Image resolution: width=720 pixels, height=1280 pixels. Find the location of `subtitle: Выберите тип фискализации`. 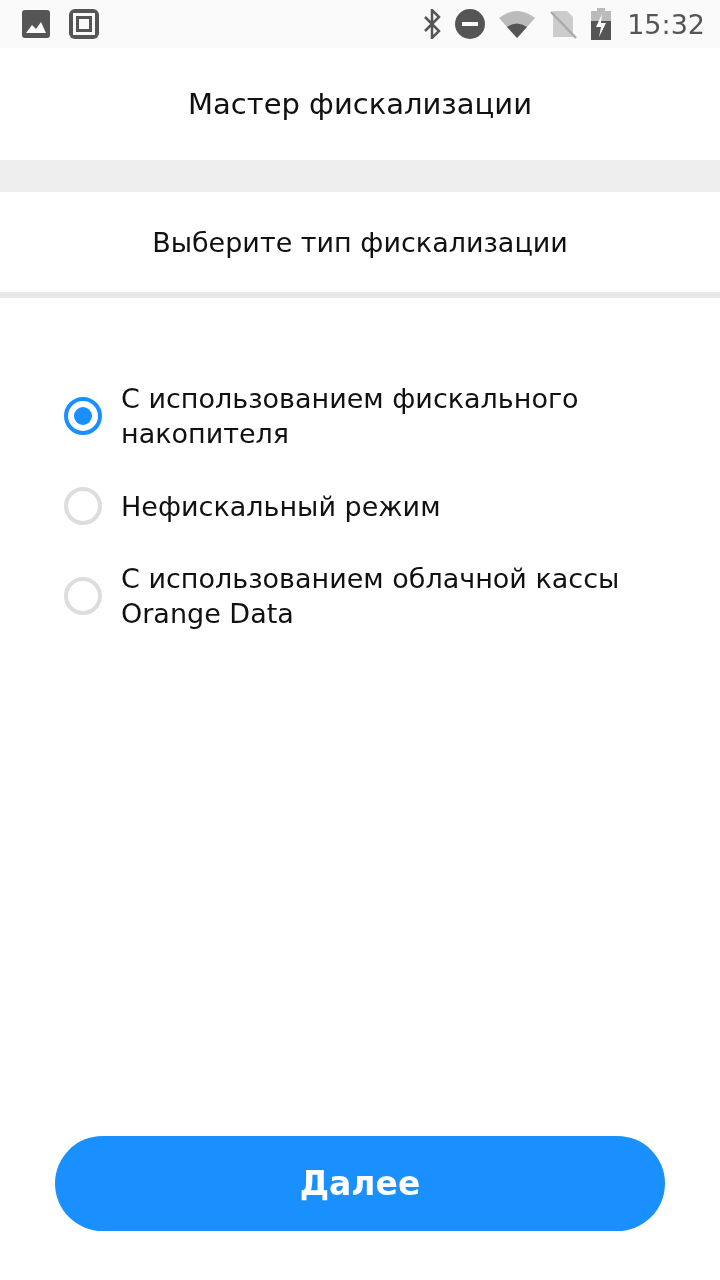

subtitle: Выберите тип фискализации is located at coordinates (360, 242).